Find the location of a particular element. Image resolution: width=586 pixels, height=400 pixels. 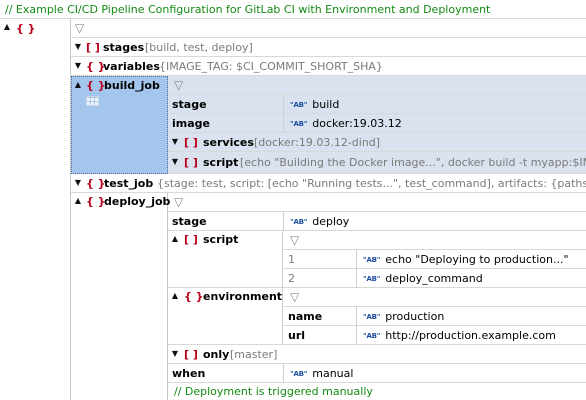

env-url-text: http://production.example.com is located at coordinates (470, 335).